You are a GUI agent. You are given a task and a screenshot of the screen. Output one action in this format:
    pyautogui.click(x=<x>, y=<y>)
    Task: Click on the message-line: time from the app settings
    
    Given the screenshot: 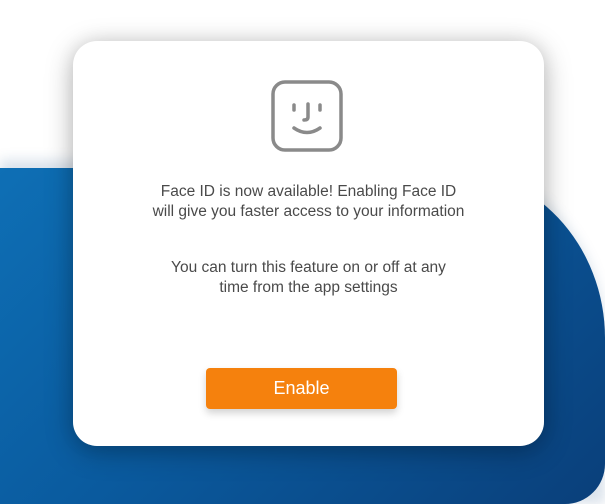 What is the action you would take?
    pyautogui.click(x=308, y=287)
    